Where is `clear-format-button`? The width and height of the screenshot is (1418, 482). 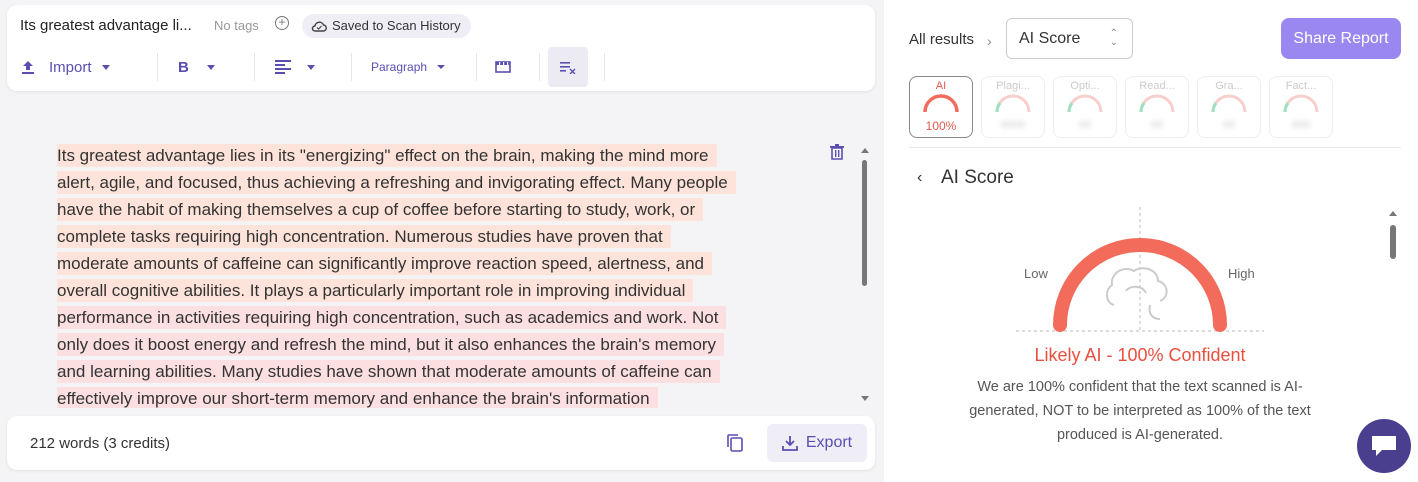
clear-format-button is located at coordinates (568, 67).